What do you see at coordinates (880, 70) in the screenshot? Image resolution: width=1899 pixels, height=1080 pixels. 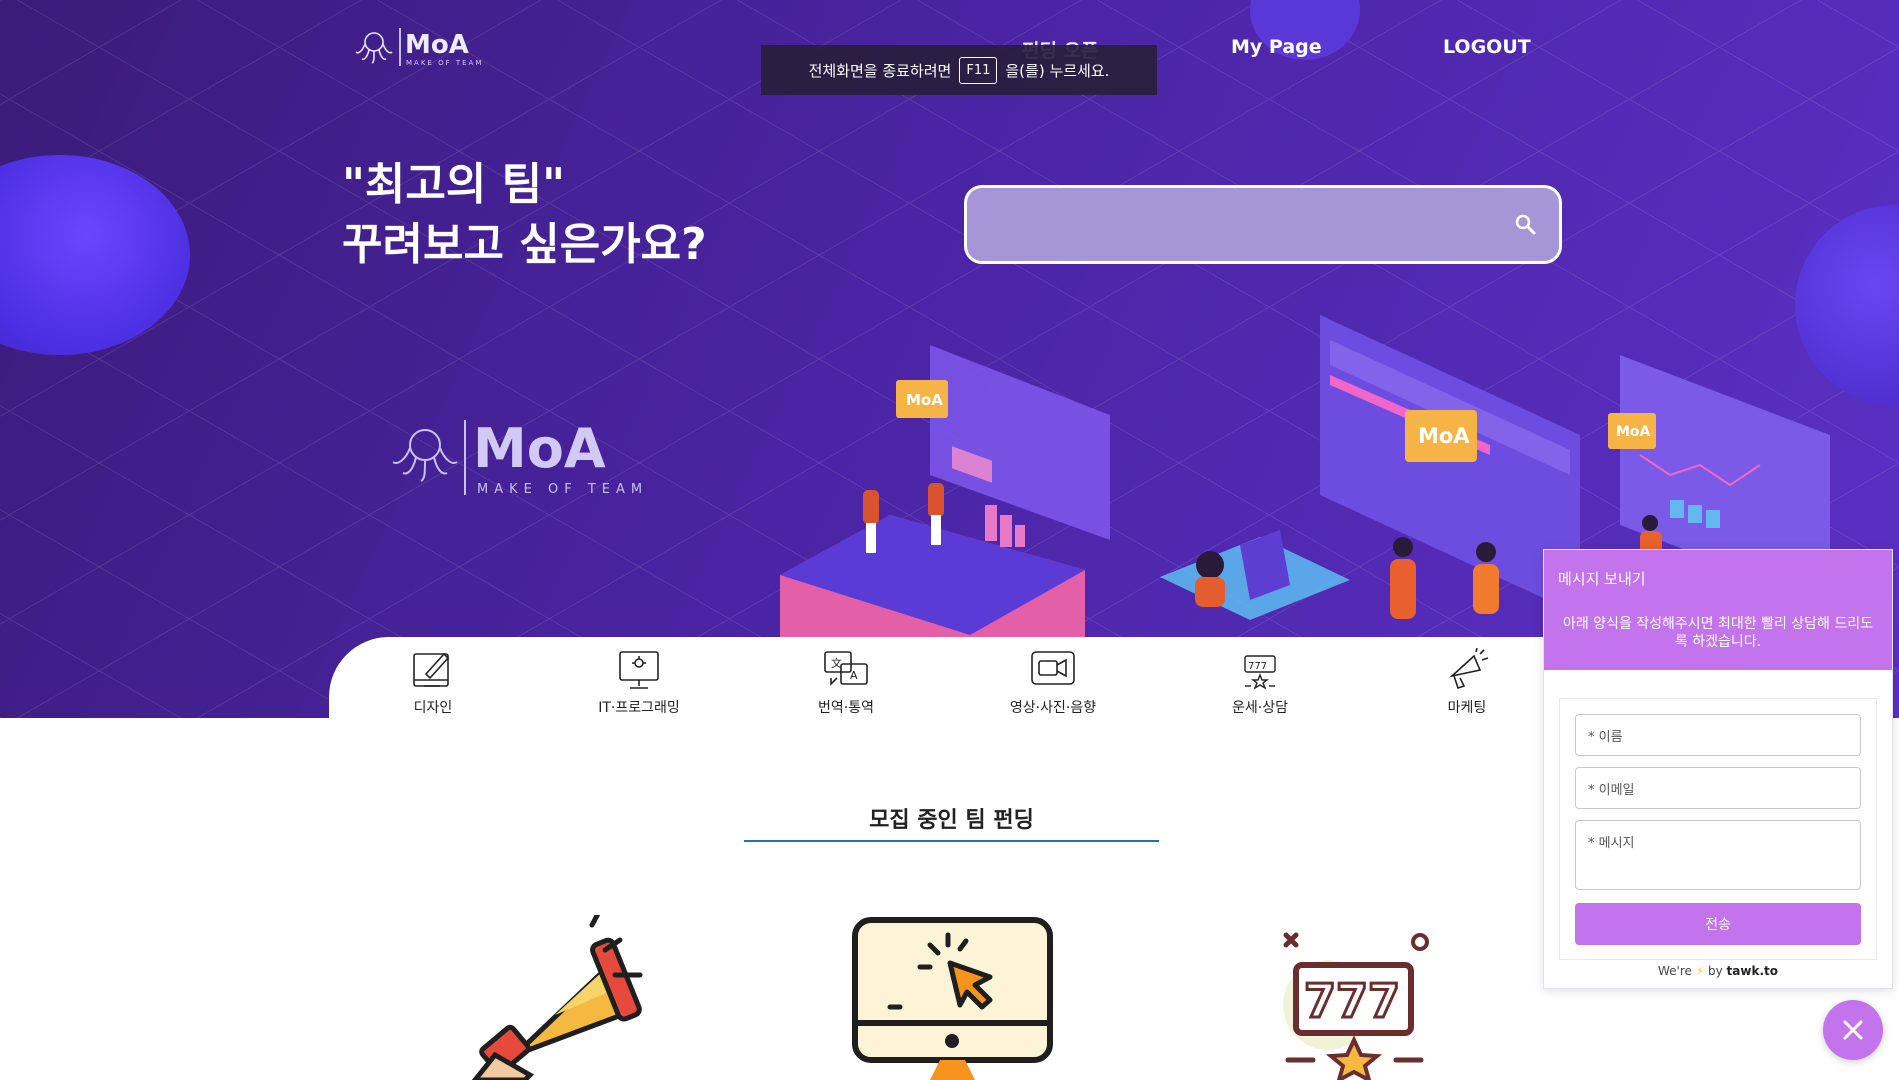 I see `toast-text-before: 전체화면을 종료하려면` at bounding box center [880, 70].